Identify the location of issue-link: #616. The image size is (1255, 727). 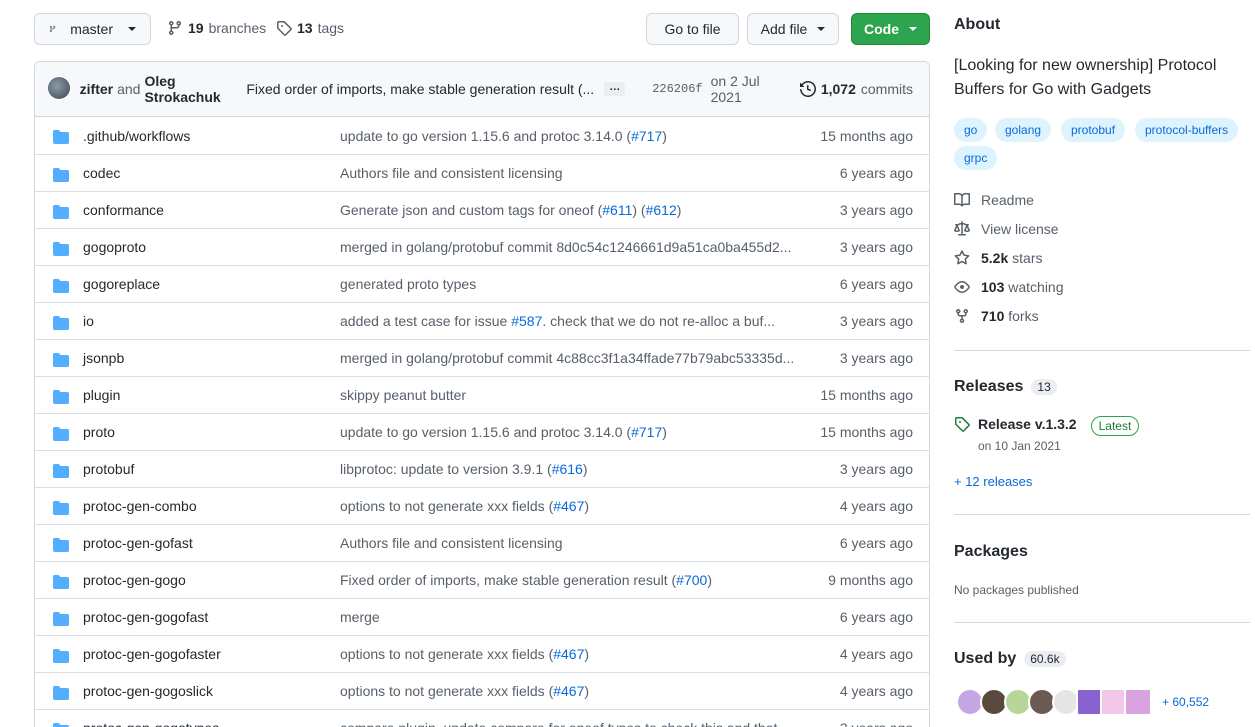
(567, 469).